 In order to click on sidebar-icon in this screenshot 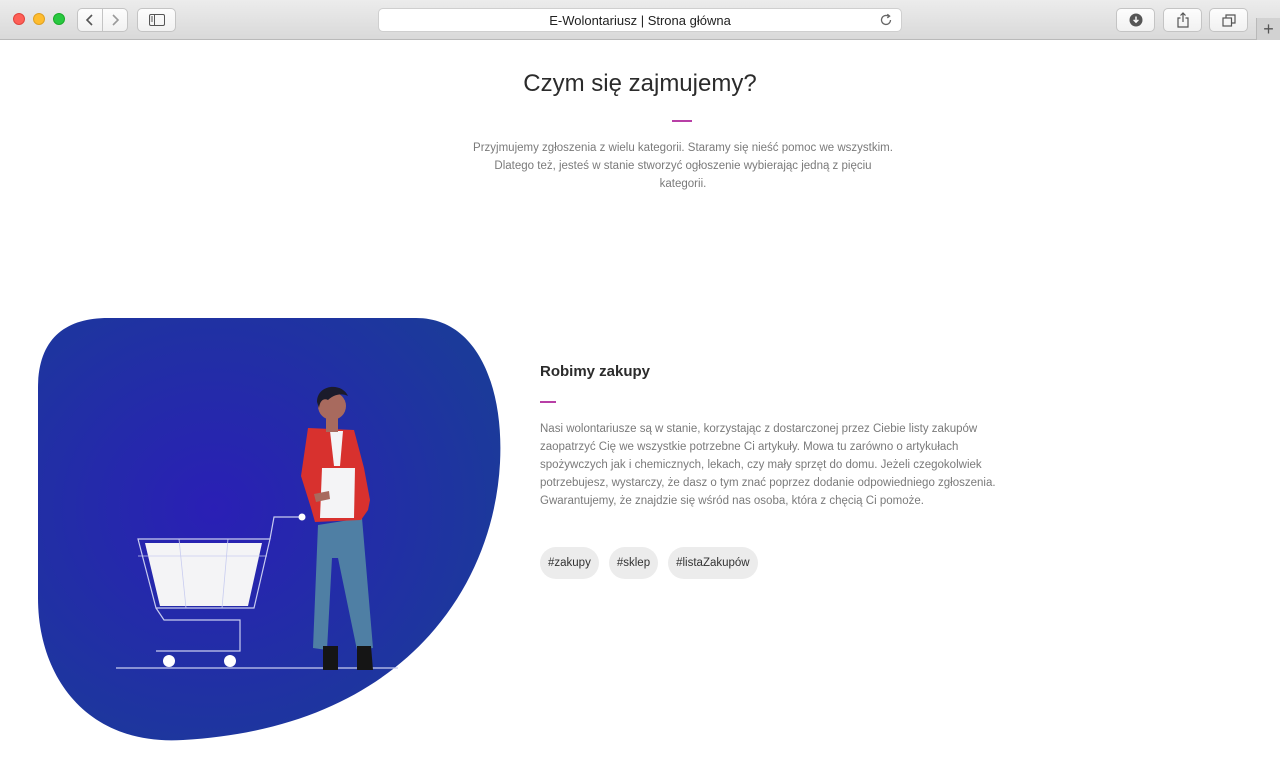, I will do `click(156, 20)`.